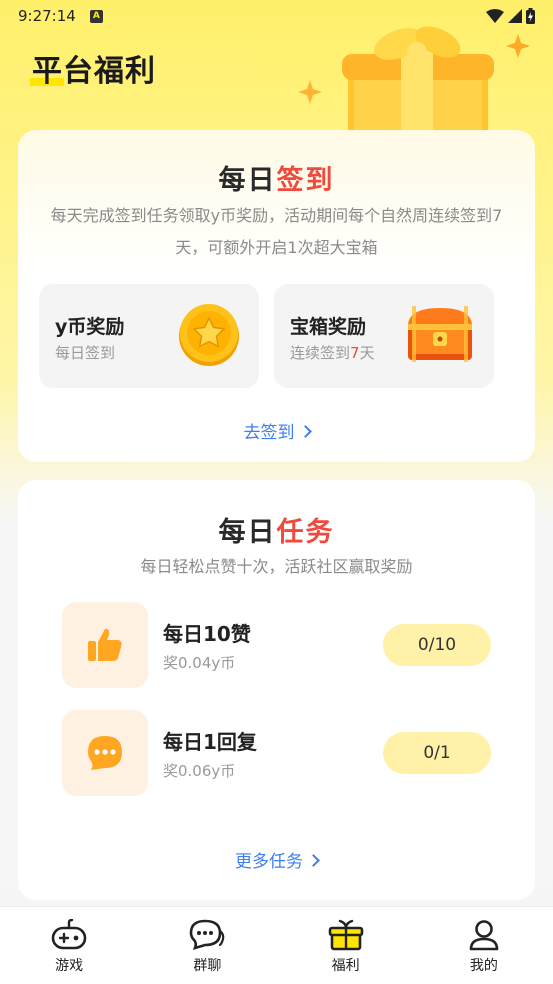 The image size is (553, 984). What do you see at coordinates (247, 532) in the screenshot?
I see `tasks-title-part1: 每日` at bounding box center [247, 532].